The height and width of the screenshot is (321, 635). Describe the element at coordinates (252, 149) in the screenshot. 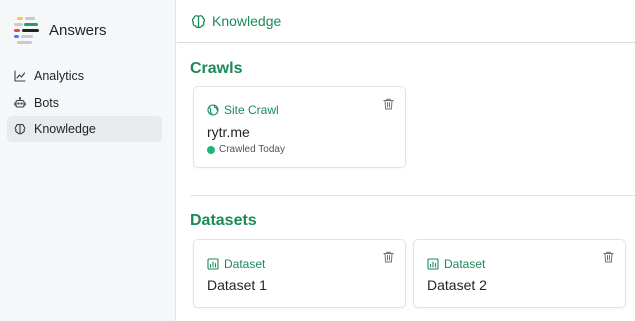

I see `status-text: Crawled Today` at that location.